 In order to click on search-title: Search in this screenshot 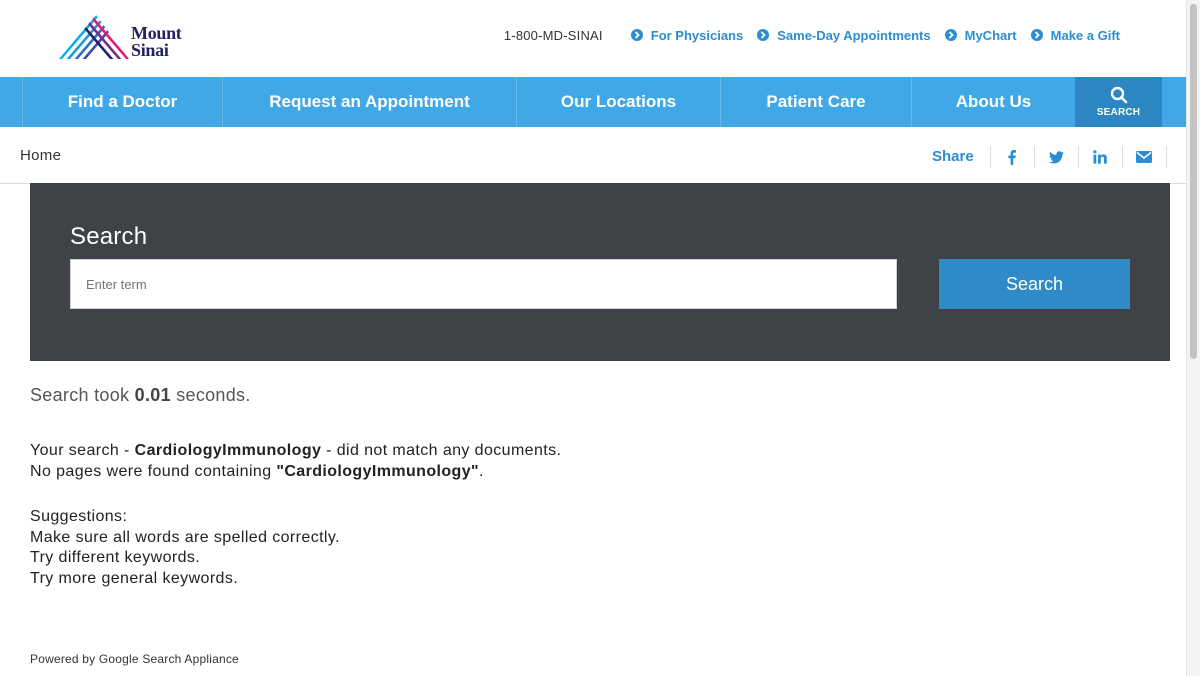, I will do `click(109, 236)`.